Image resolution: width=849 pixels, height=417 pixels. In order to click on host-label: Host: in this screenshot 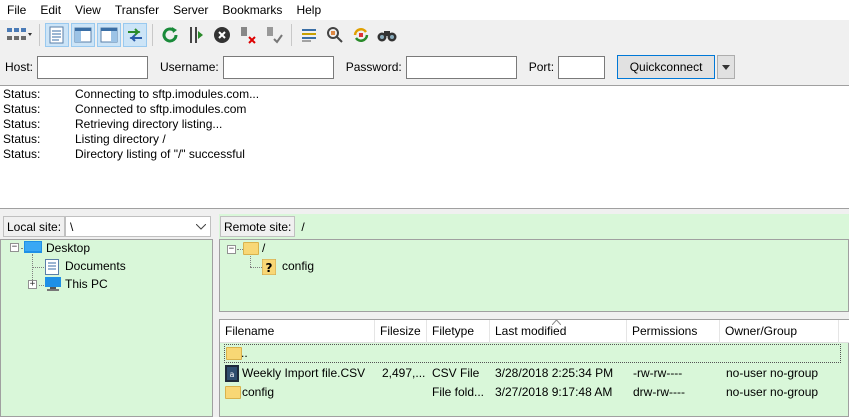, I will do `click(19, 67)`.